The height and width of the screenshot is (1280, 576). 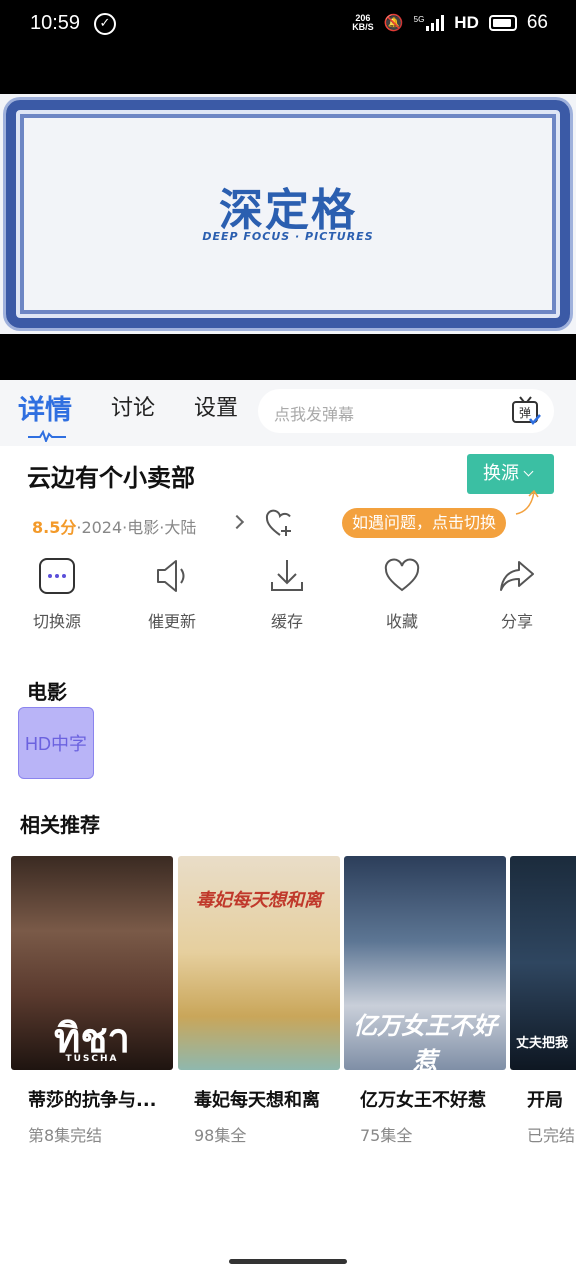 What do you see at coordinates (429, 23) in the screenshot?
I see `signal-icon: 5G` at bounding box center [429, 23].